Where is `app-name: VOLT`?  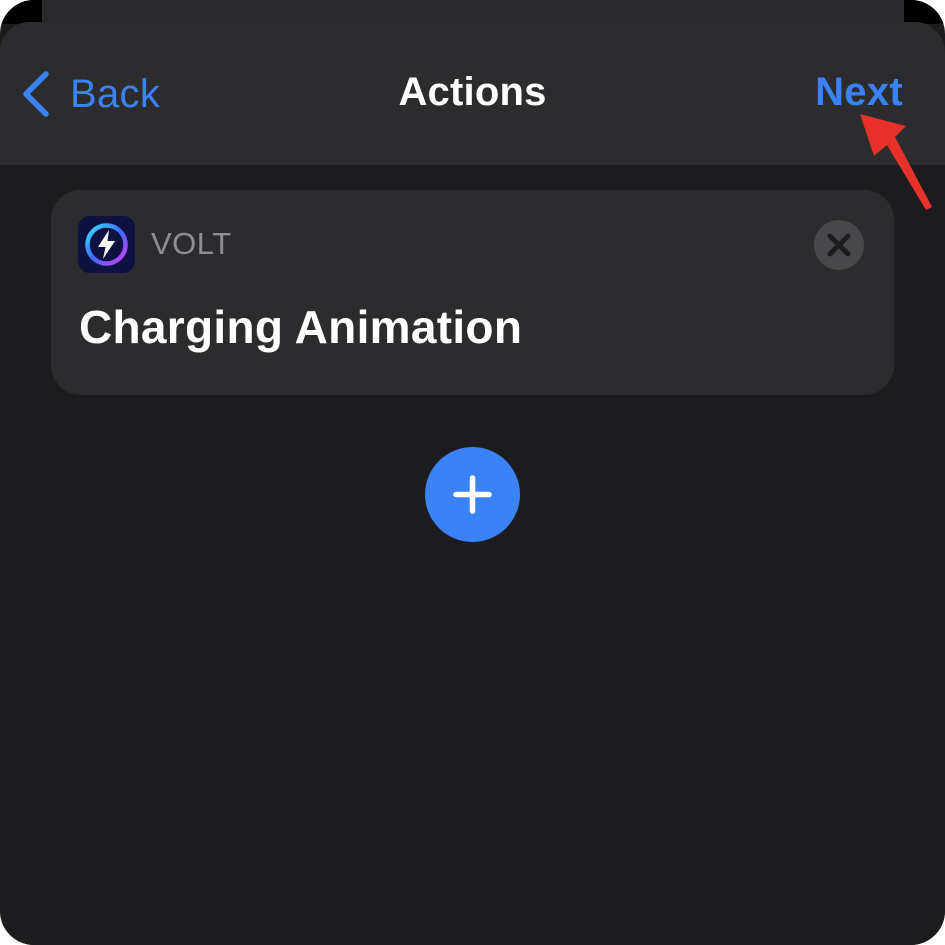 app-name: VOLT is located at coordinates (191, 243).